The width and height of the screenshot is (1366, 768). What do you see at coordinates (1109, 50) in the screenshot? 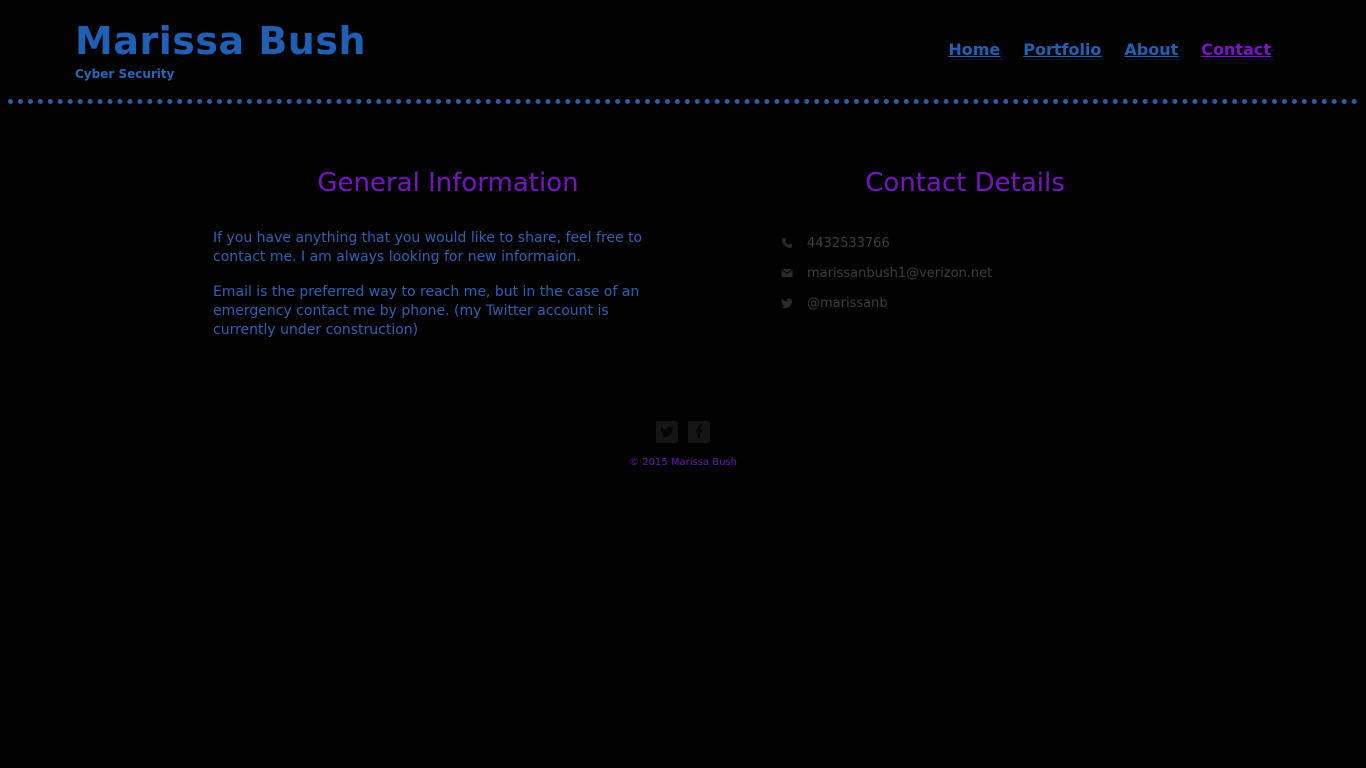
I see `main-nav: Home Portfolio About Contact` at bounding box center [1109, 50].